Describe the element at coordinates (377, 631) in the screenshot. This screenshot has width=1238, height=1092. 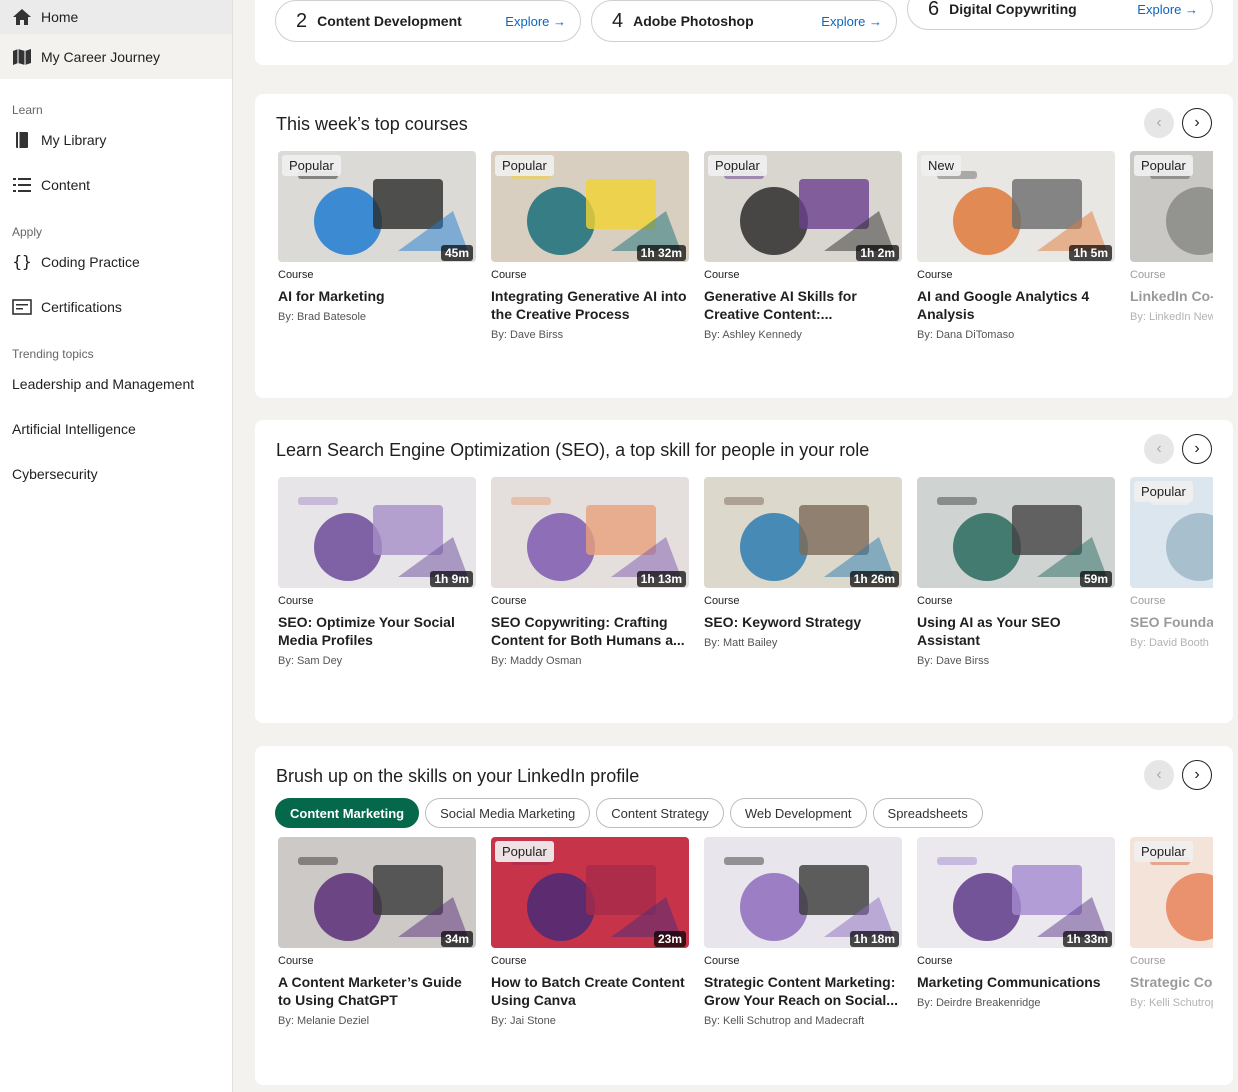
I see `course-title: SEO: Optimize Your Social Media Profiles` at that location.